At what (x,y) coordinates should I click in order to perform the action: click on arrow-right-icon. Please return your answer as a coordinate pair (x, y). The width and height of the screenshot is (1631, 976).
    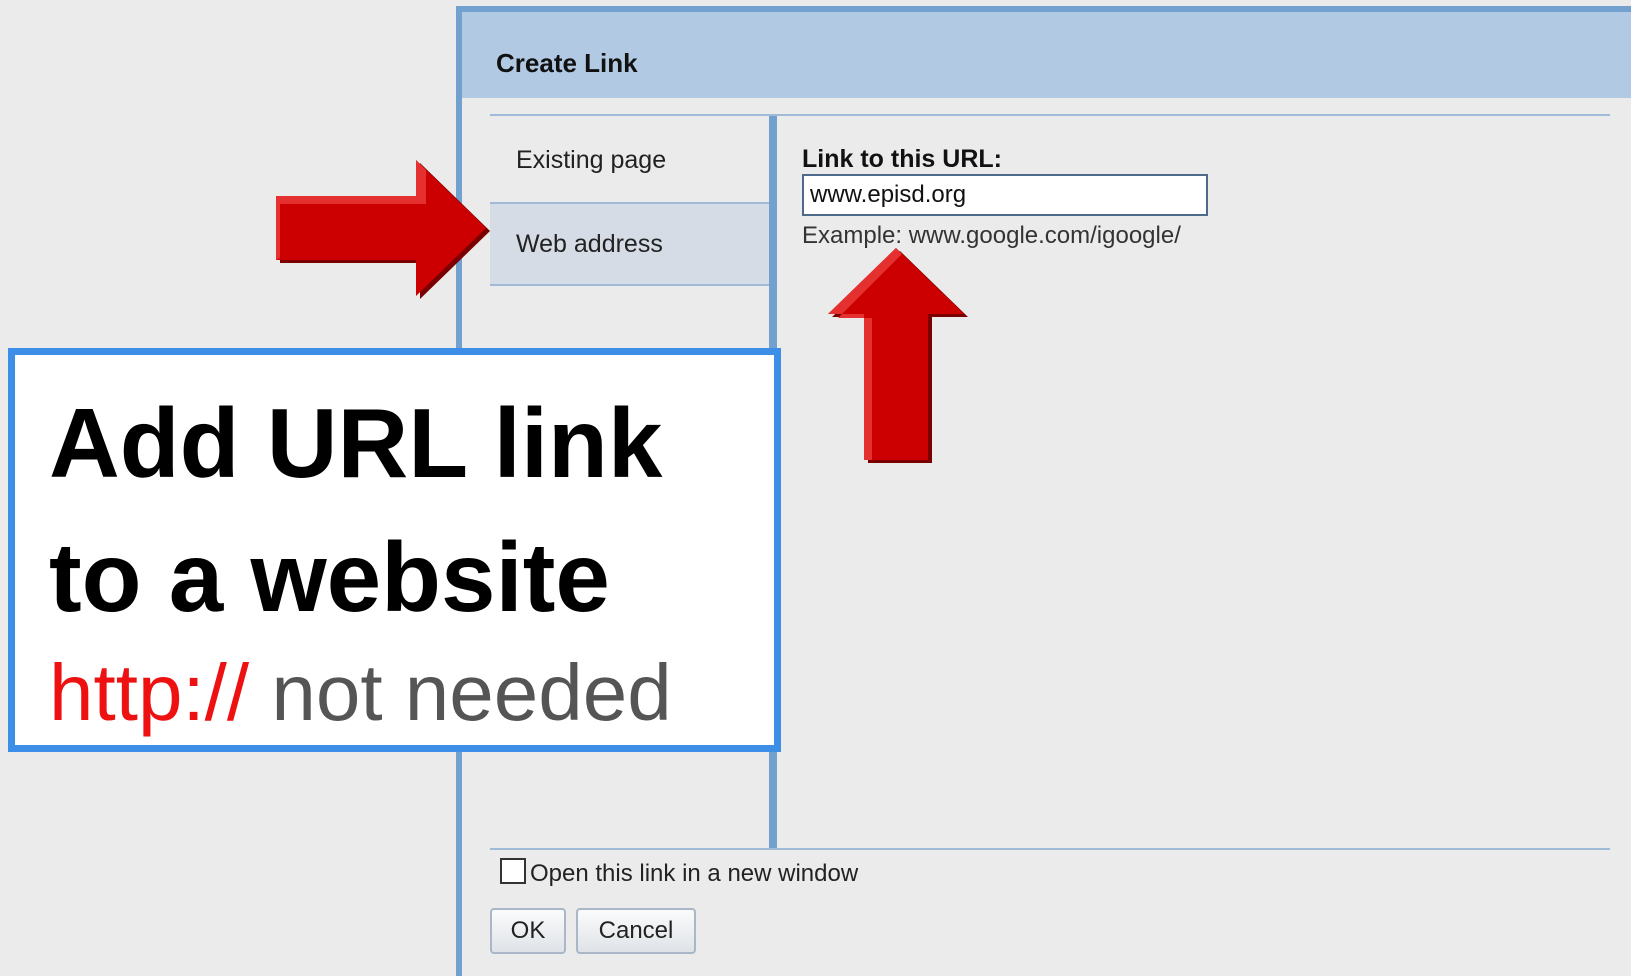
    Looking at the image, I should click on (383, 229).